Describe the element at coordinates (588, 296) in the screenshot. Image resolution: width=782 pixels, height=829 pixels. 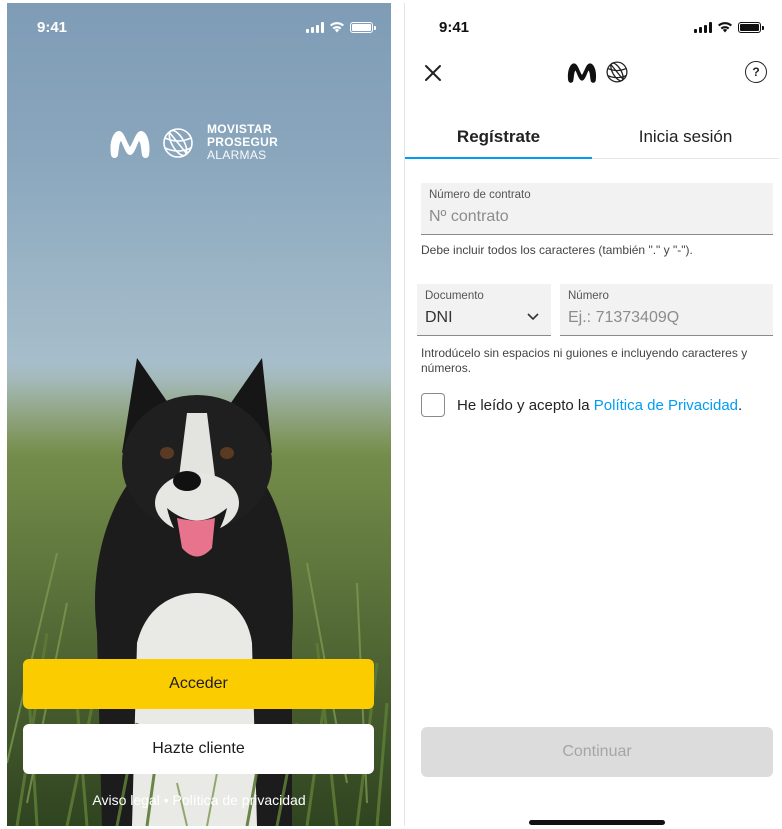
I see `document-number-label: Número` at that location.